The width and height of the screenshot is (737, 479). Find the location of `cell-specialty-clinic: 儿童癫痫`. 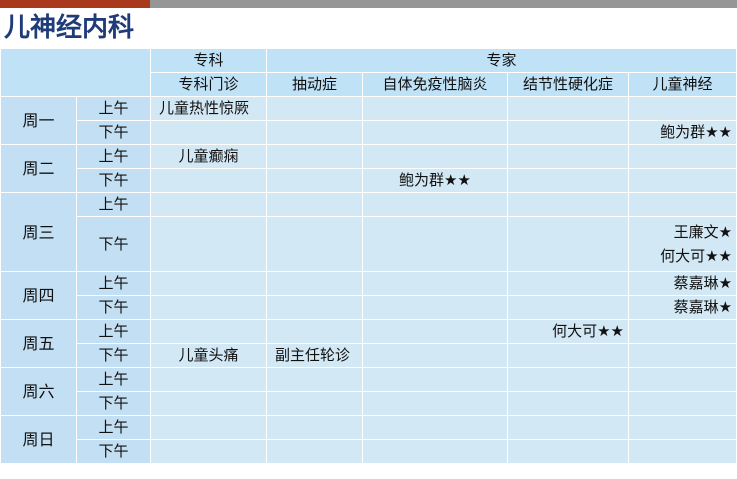

cell-specialty-clinic: 儿童癫痫 is located at coordinates (208, 156).